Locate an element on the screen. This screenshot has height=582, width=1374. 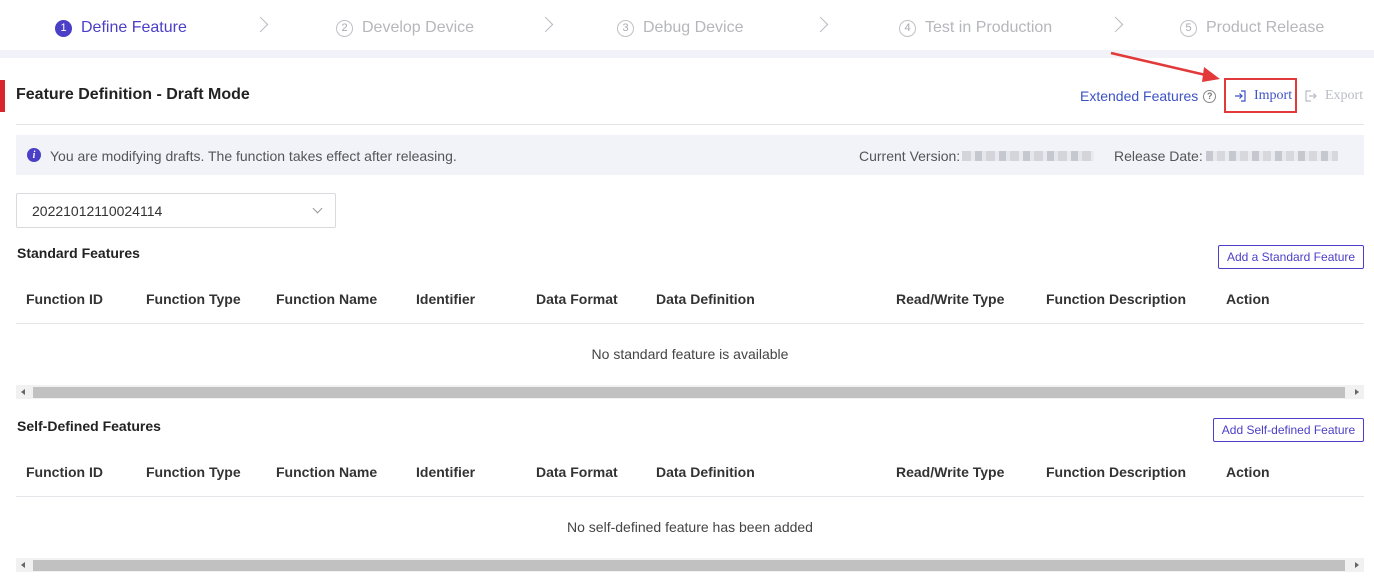
import-icon is located at coordinates (1240, 96).